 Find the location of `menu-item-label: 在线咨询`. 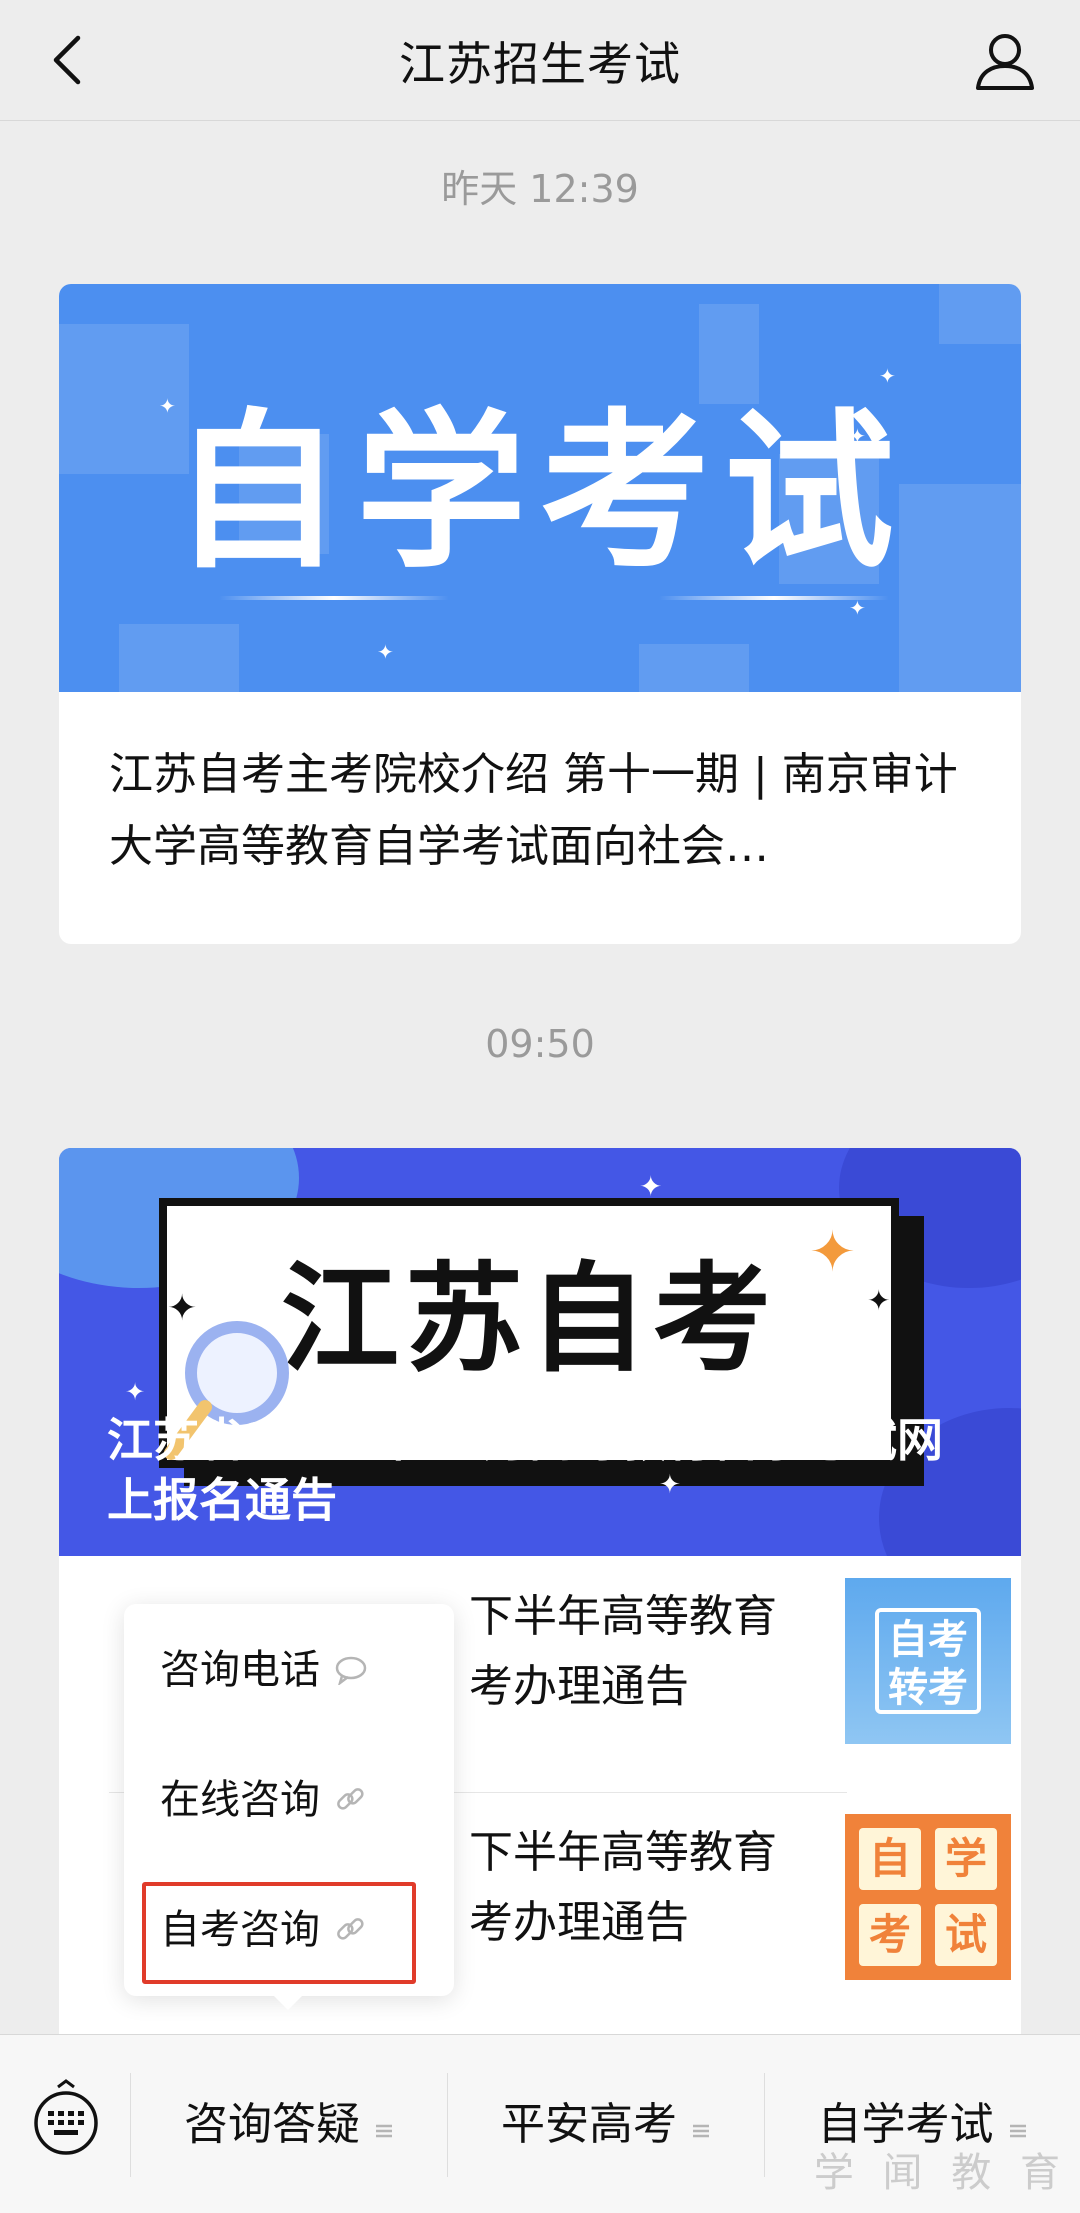

menu-item-label: 在线咨询 is located at coordinates (240, 1800).